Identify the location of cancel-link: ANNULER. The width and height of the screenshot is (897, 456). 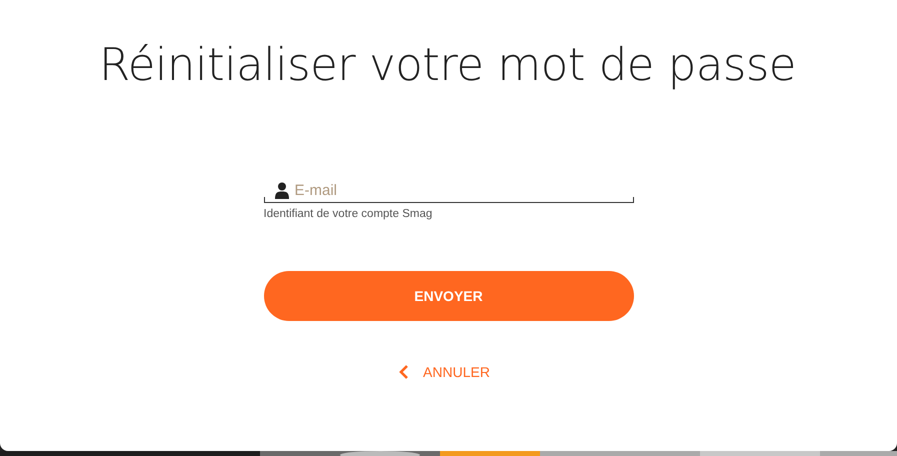
(444, 372).